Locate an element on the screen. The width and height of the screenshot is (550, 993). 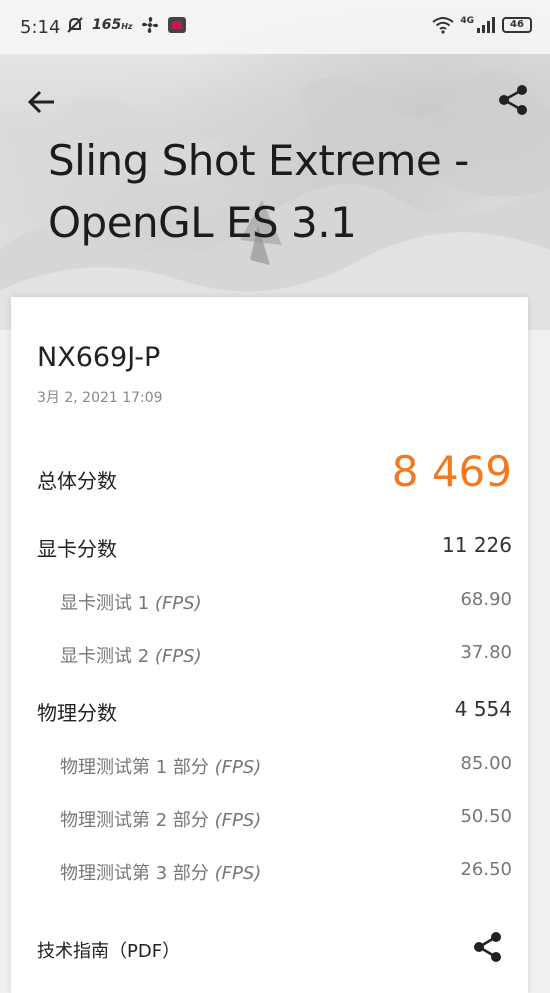
physics-score-value: 4 554 is located at coordinates (483, 709).